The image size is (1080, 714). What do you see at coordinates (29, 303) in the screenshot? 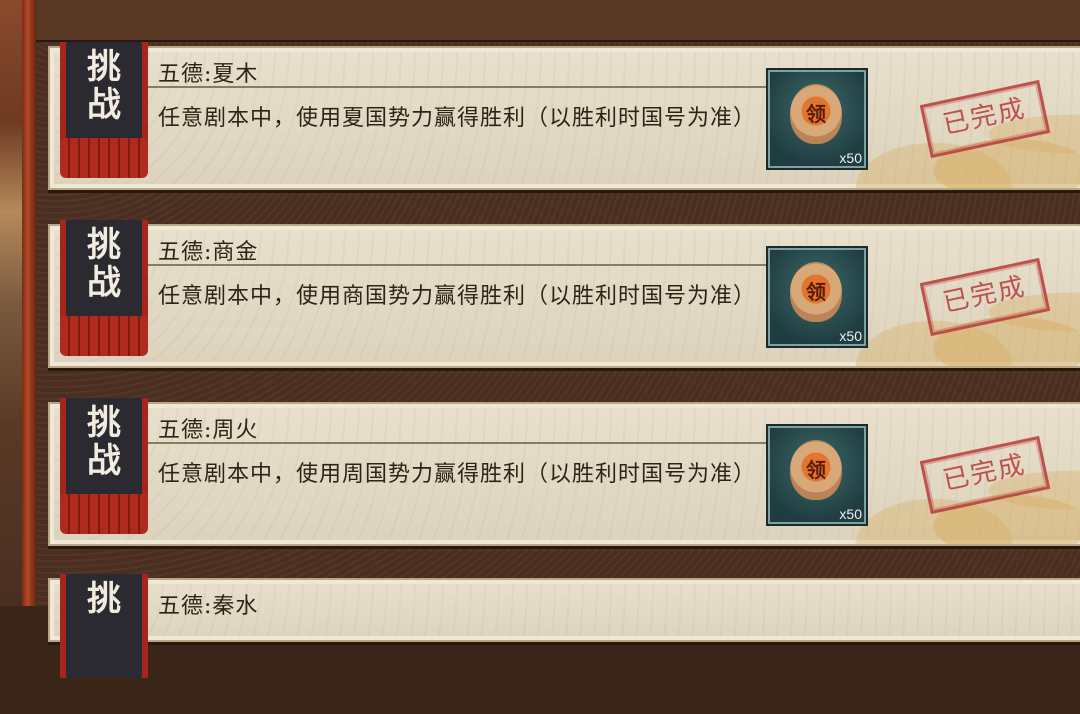
I see `panel-frame` at bounding box center [29, 303].